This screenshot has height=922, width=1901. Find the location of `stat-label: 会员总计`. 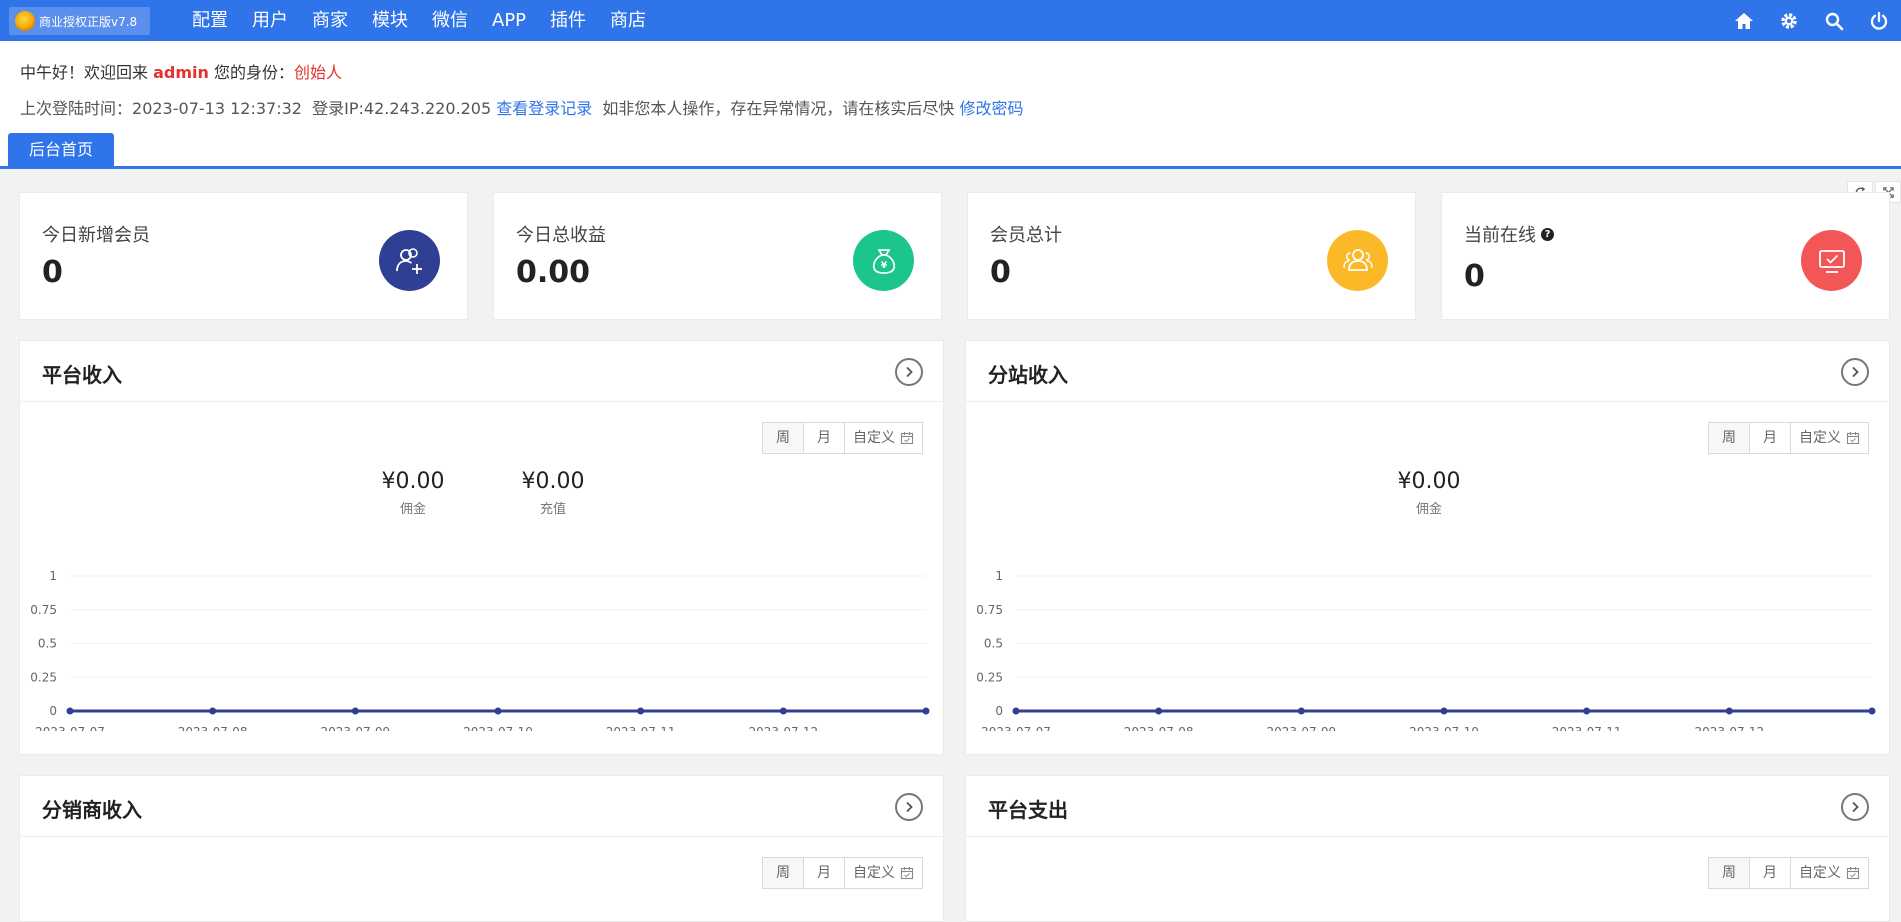

stat-label: 会员总计 is located at coordinates (1026, 235).